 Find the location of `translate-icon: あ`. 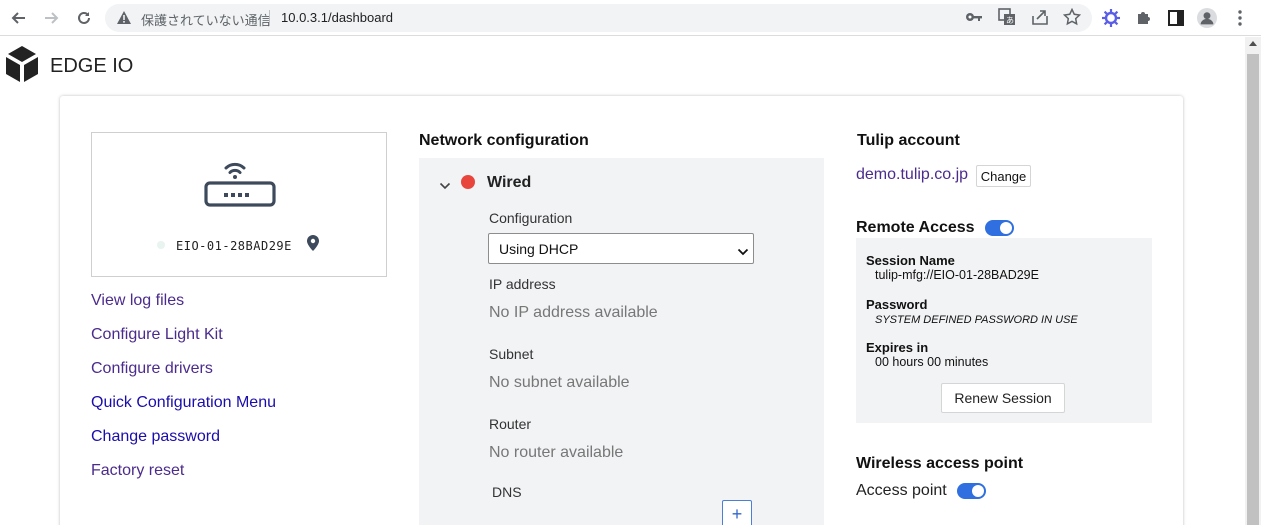

translate-icon: あ is located at coordinates (1007, 17).